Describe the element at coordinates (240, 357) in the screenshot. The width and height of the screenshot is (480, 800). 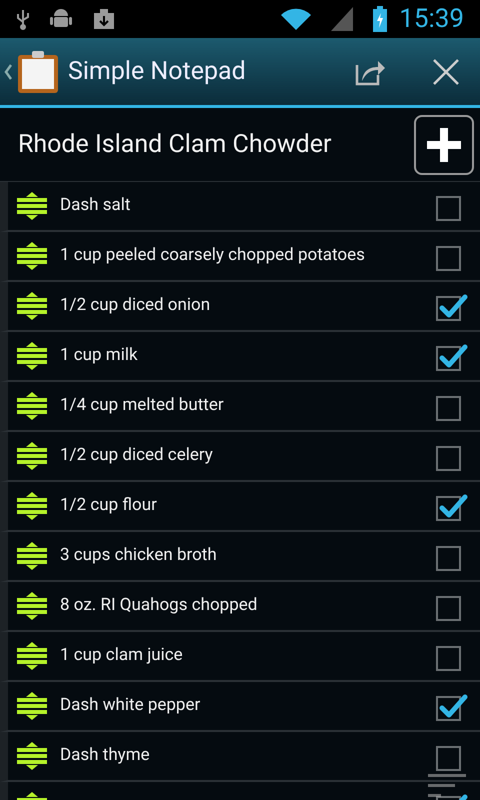
I see `list-row: 1 cup milk` at that location.